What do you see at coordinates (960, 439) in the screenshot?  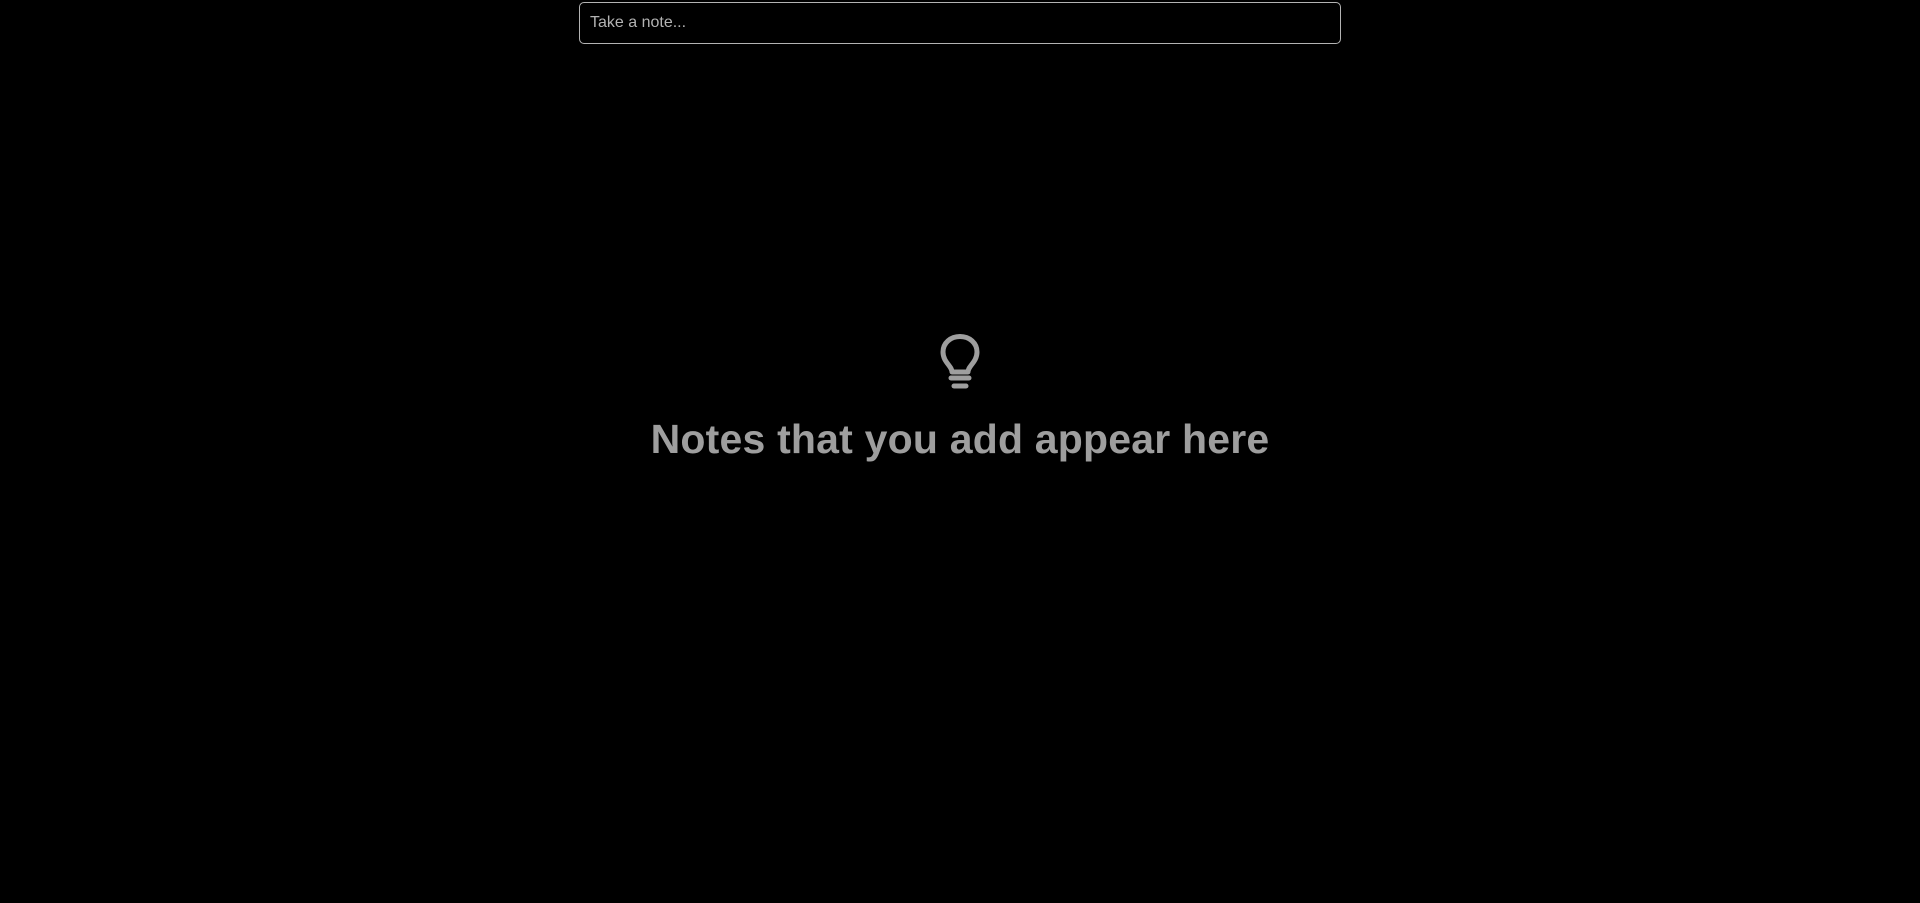 I see `empty-state-message: Notes that you add appear here` at bounding box center [960, 439].